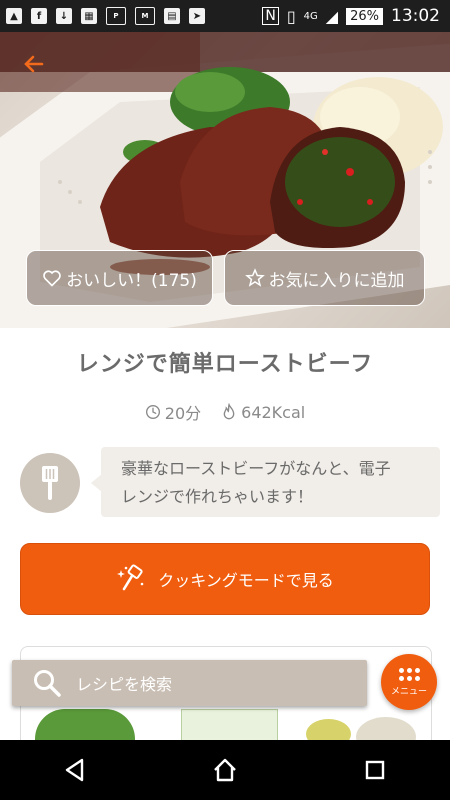 This screenshot has width=450, height=800. I want to click on spatula-icon, so click(50, 483).